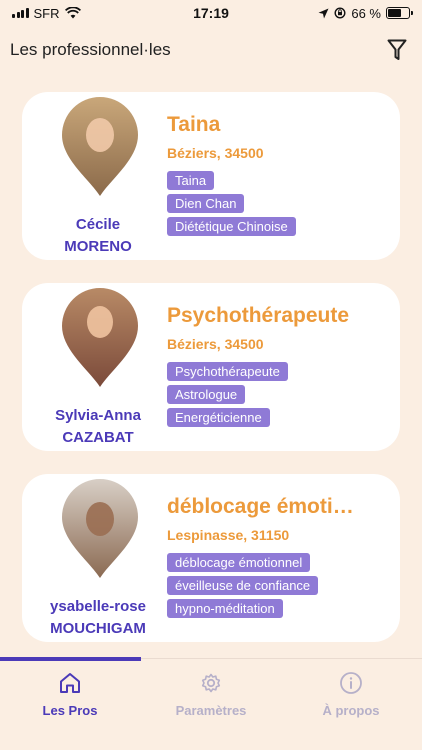 This screenshot has height=750, width=422. Describe the element at coordinates (351, 710) in the screenshot. I see `tab-label: À propos` at that location.